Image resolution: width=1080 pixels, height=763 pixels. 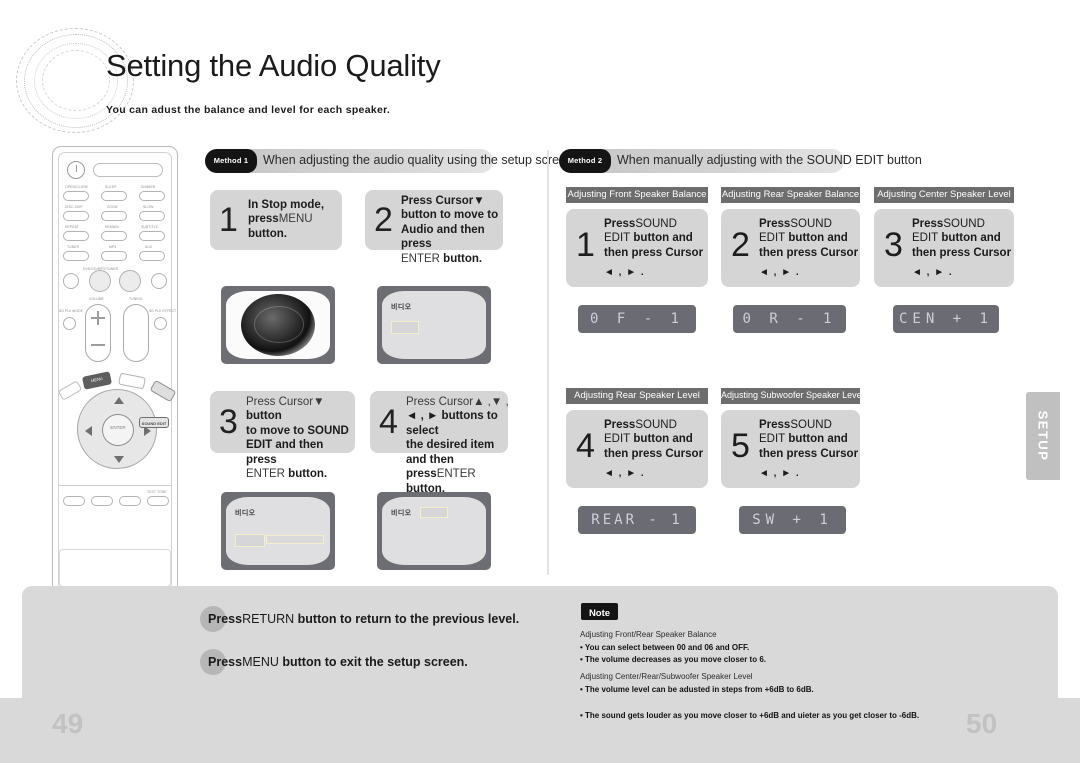 I want to click on remote-label-aux: AUX, so click(x=149, y=247).